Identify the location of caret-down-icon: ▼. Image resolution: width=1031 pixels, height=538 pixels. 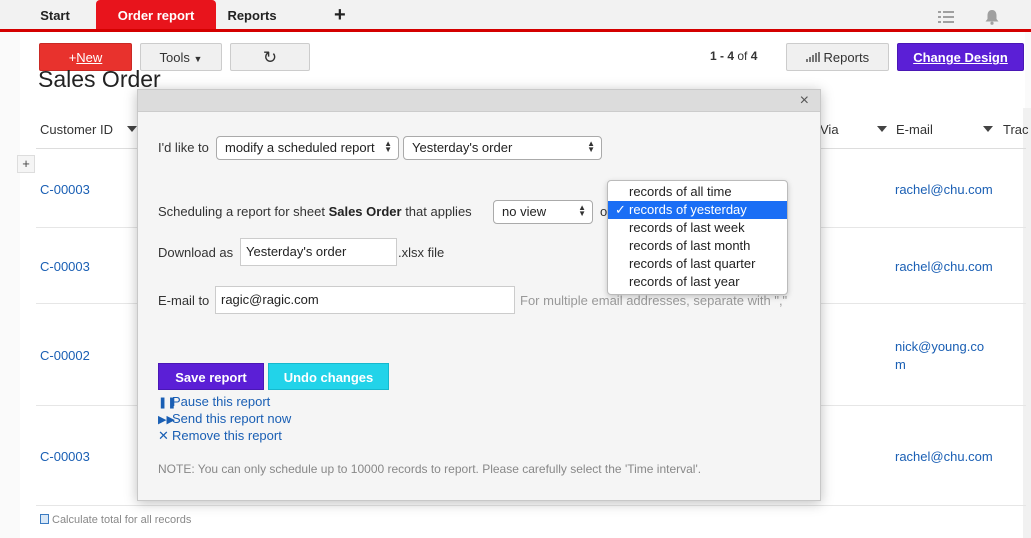
(198, 59).